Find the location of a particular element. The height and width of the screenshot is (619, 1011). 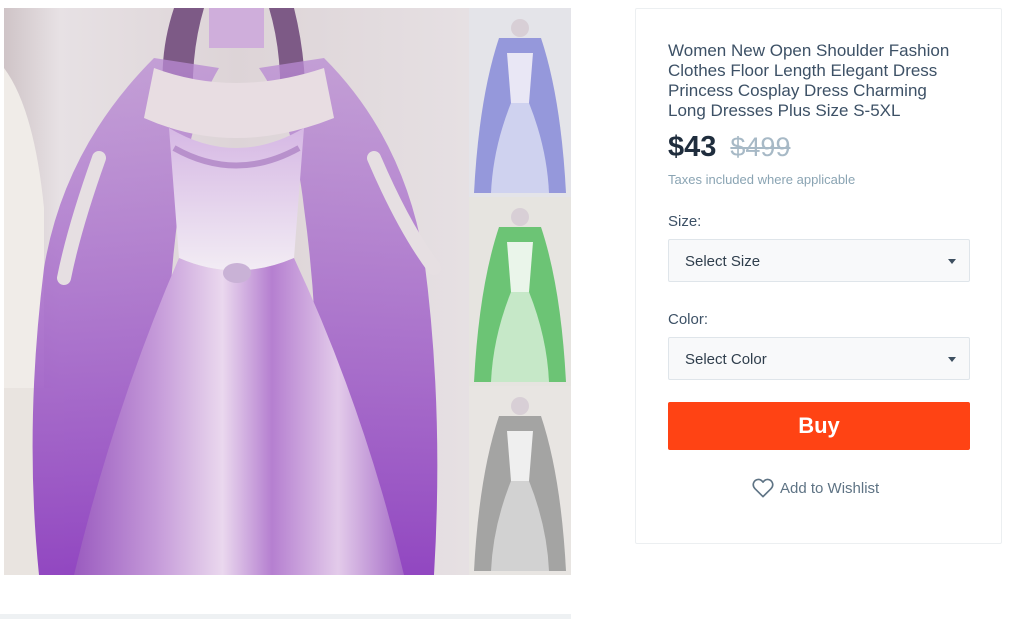

section-divider is located at coordinates (285, 616).